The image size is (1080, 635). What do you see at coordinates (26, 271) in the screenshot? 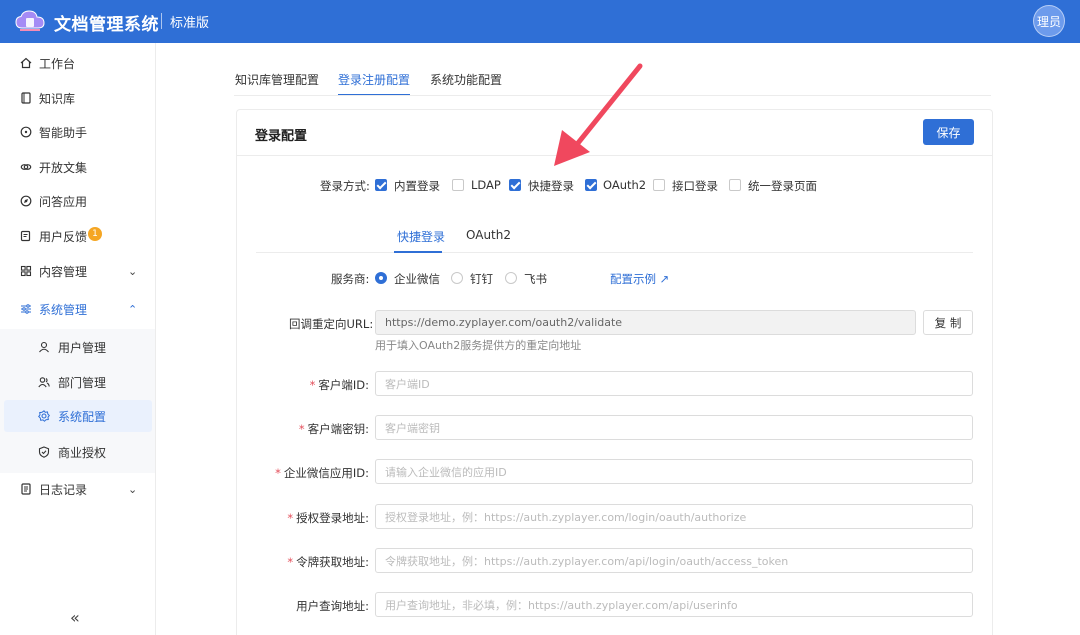
I see `grid-icon` at bounding box center [26, 271].